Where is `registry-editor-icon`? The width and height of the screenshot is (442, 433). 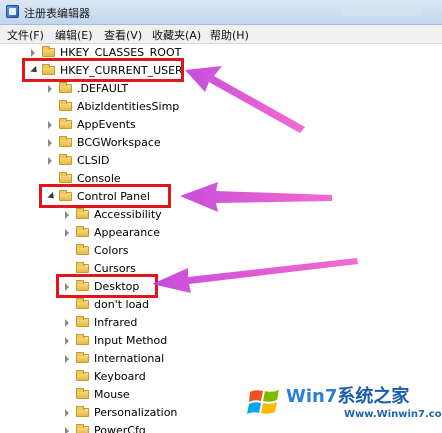
registry-editor-icon is located at coordinates (12, 11).